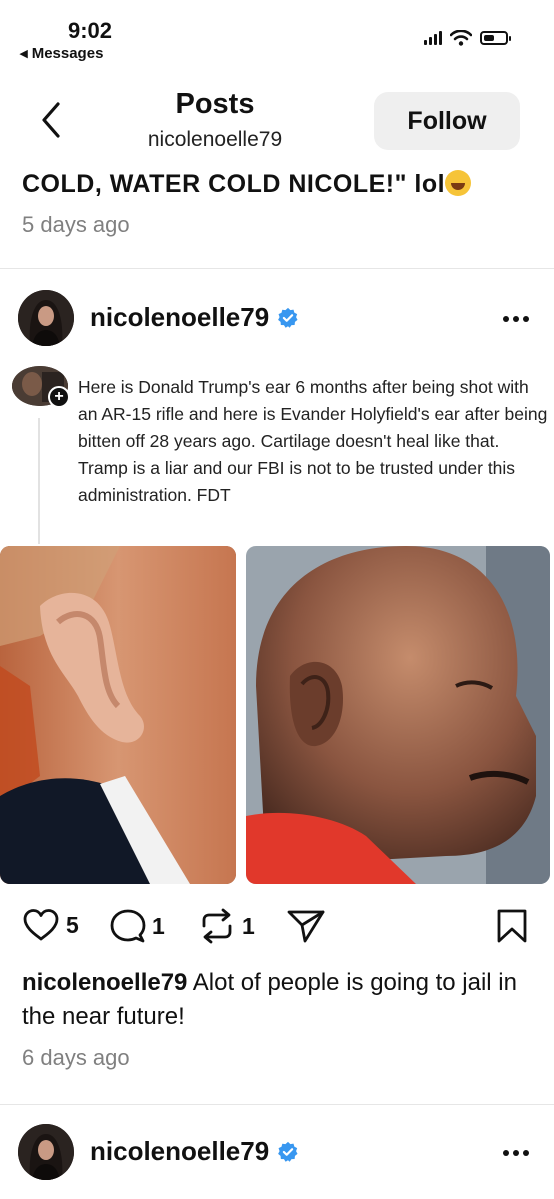  I want to click on previous-post-caption: COLD, WATER COLD NICOLE!" lol, so click(247, 184).